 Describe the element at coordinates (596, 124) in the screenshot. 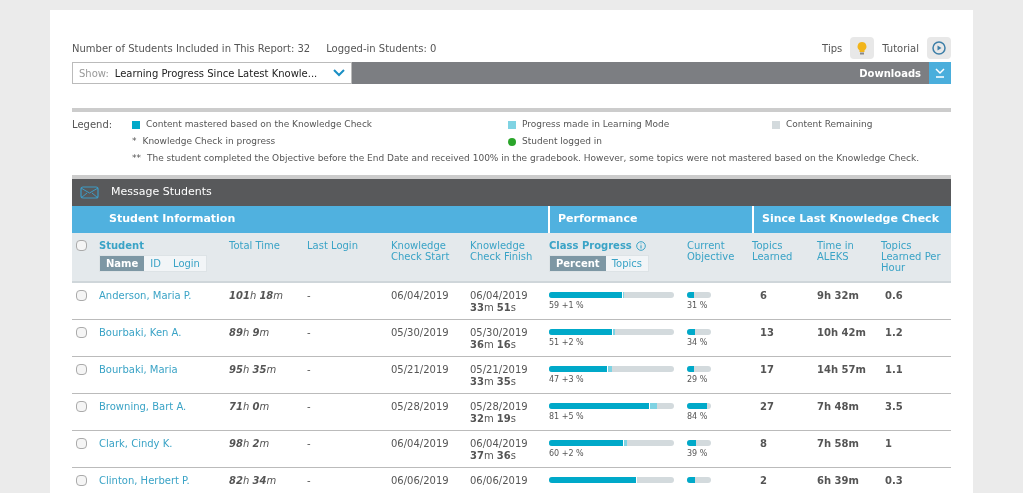

I see `legend-text: Progress made in Learning Mode` at that location.